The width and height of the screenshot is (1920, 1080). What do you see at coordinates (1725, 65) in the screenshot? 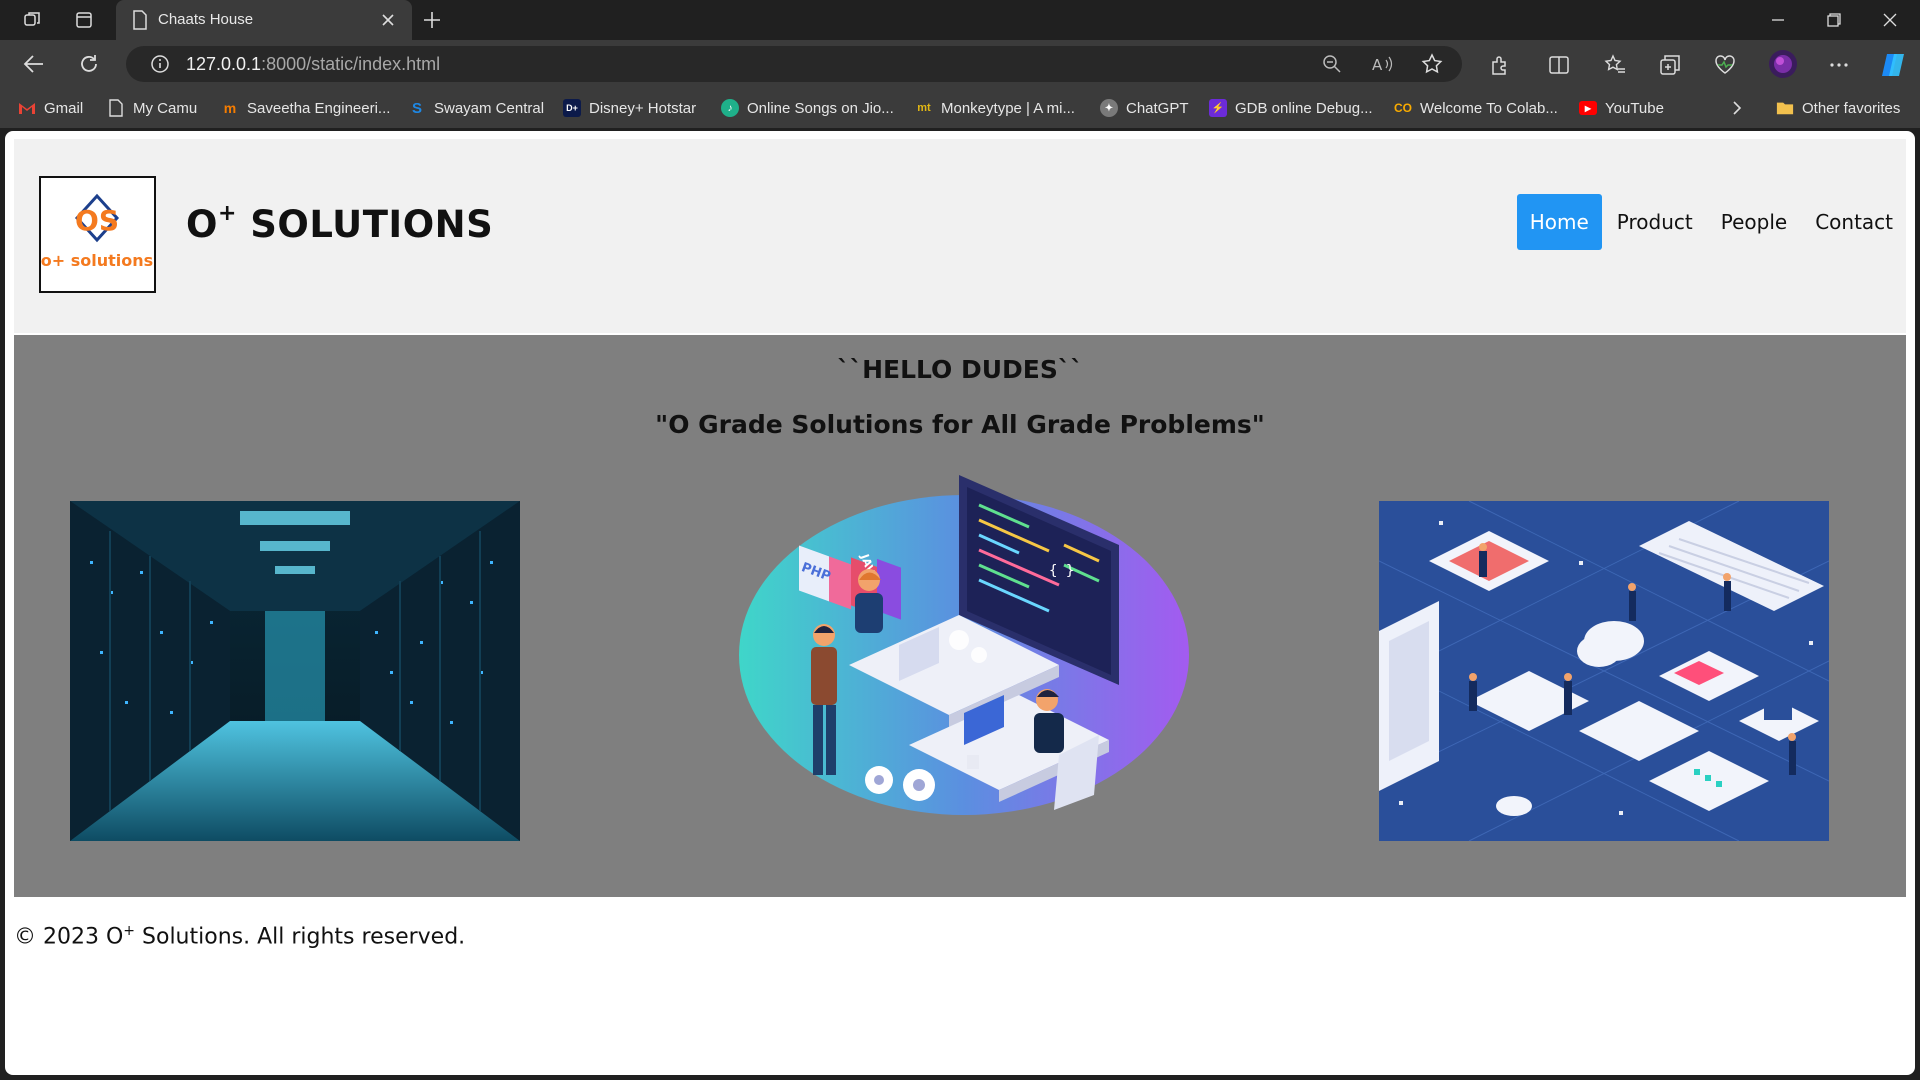
I see `browser-essentials-icon` at bounding box center [1725, 65].